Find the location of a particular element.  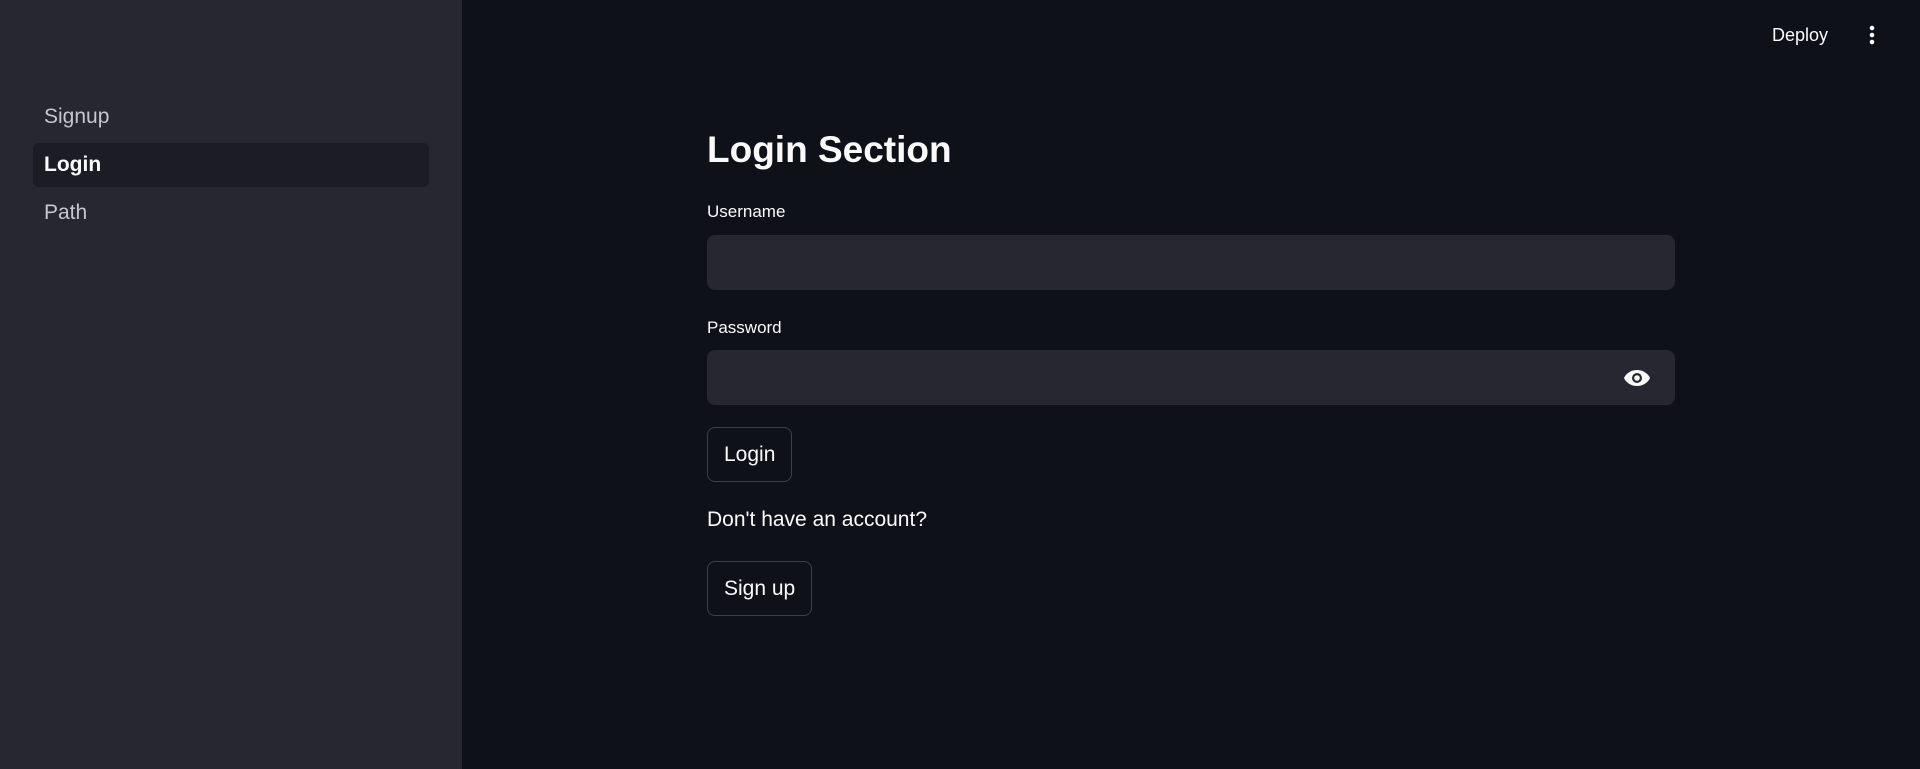

signup-button: Sign up is located at coordinates (760, 588).